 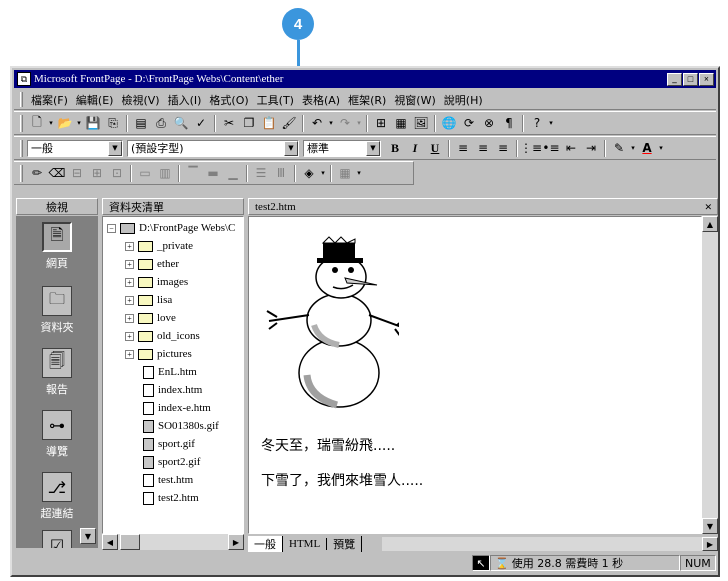 What do you see at coordinates (421, 123) in the screenshot?
I see `insert-picture-icon: 🖼` at bounding box center [421, 123].